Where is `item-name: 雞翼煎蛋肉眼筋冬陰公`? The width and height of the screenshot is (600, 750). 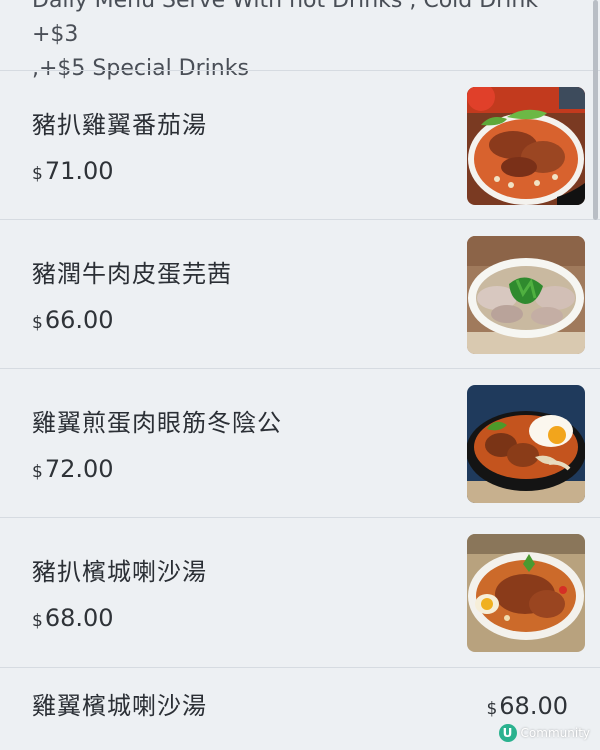 item-name: 雞翼煎蛋肉眼筋冬陰公 is located at coordinates (157, 423).